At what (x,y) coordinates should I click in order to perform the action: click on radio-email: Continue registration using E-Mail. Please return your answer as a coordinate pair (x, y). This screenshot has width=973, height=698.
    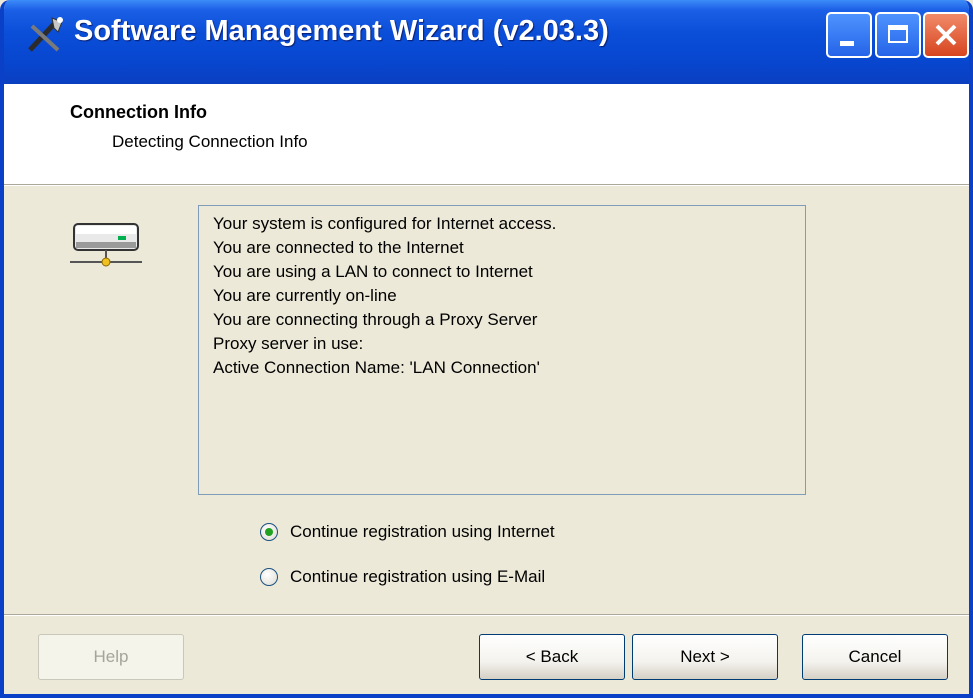
    Looking at the image, I should click on (402, 577).